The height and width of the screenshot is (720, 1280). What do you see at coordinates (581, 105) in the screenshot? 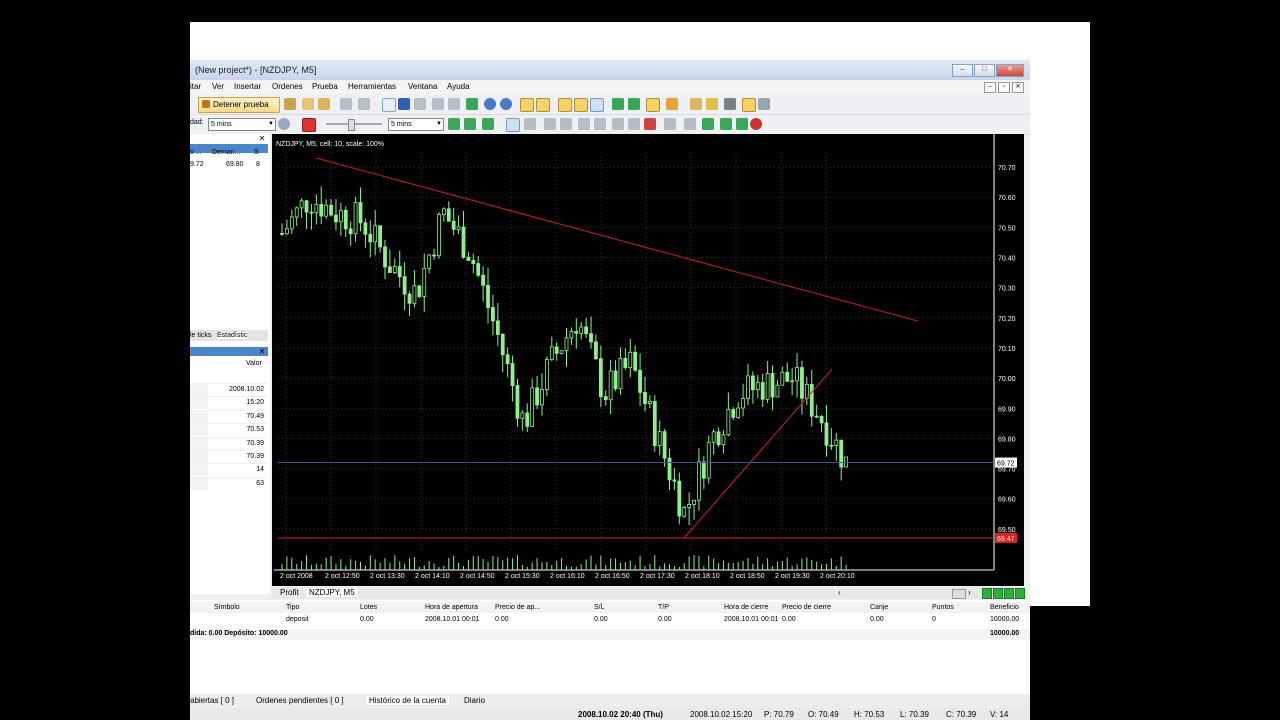
I see `grid-icon` at bounding box center [581, 105].